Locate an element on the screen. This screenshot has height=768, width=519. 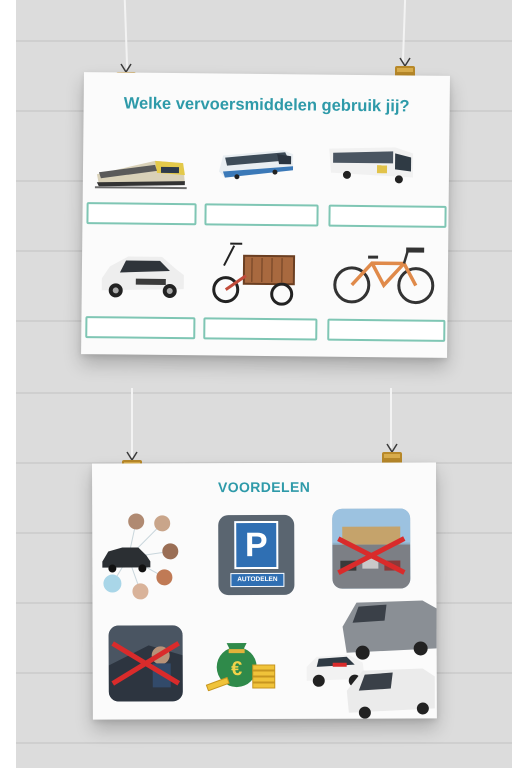
parking-sign-icon: P AUTODELEN is located at coordinates (256, 555).